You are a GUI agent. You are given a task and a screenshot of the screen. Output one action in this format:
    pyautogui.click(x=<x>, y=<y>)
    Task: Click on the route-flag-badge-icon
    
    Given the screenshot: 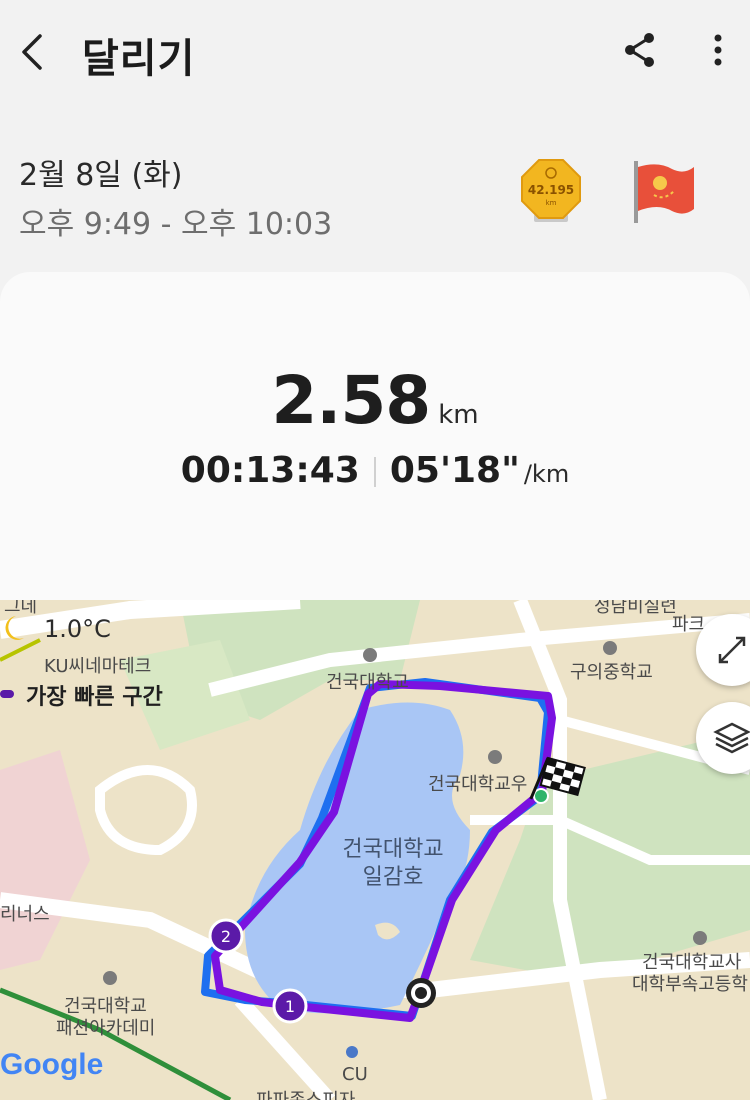 What is the action you would take?
    pyautogui.click(x=664, y=190)
    